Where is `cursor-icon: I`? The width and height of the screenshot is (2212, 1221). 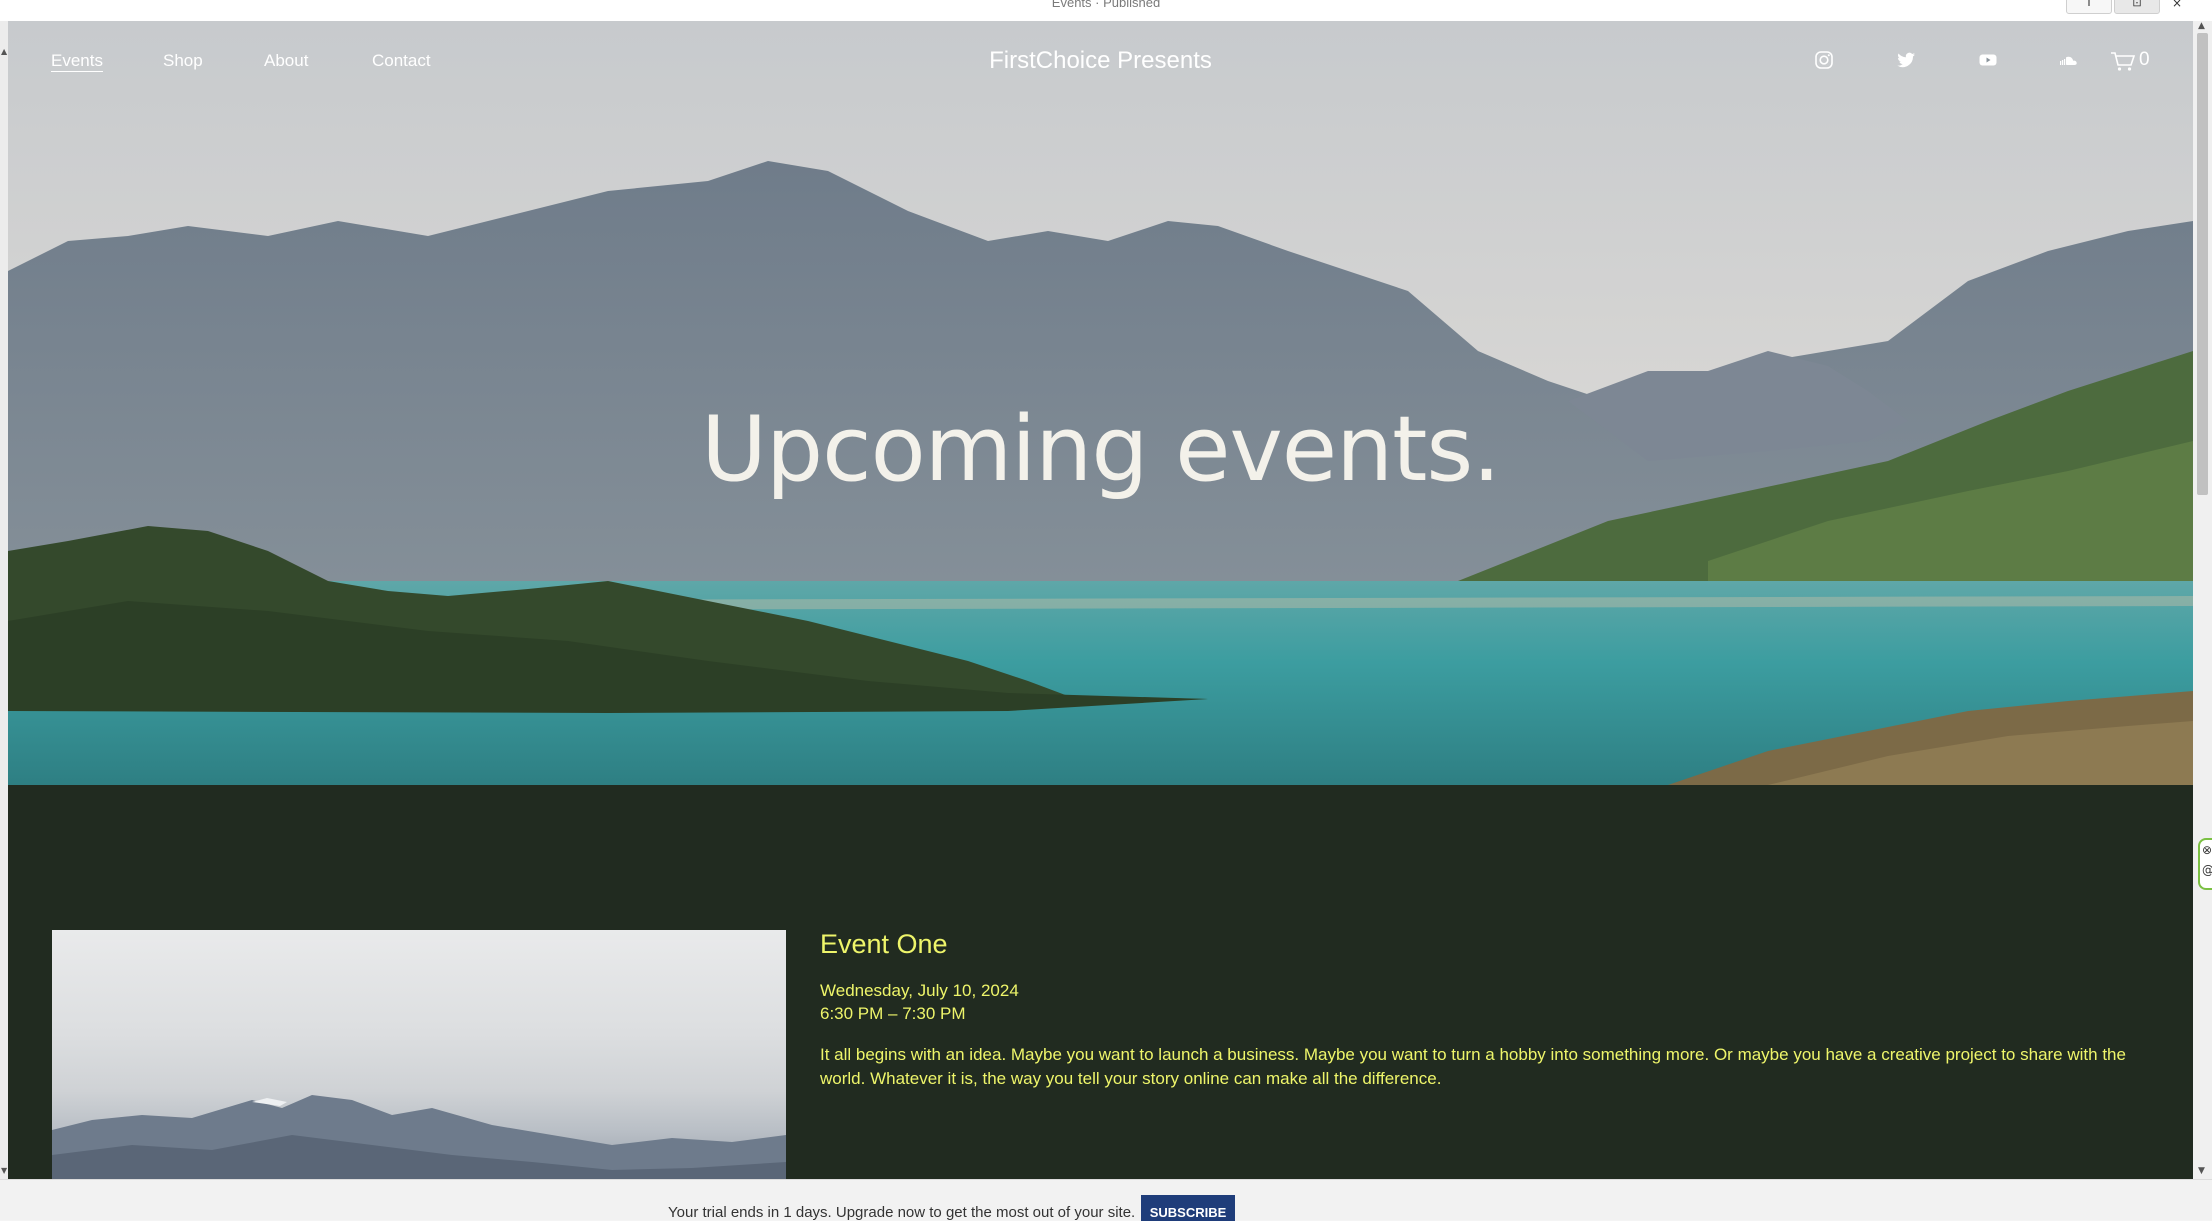 cursor-icon: I is located at coordinates (2089, 4).